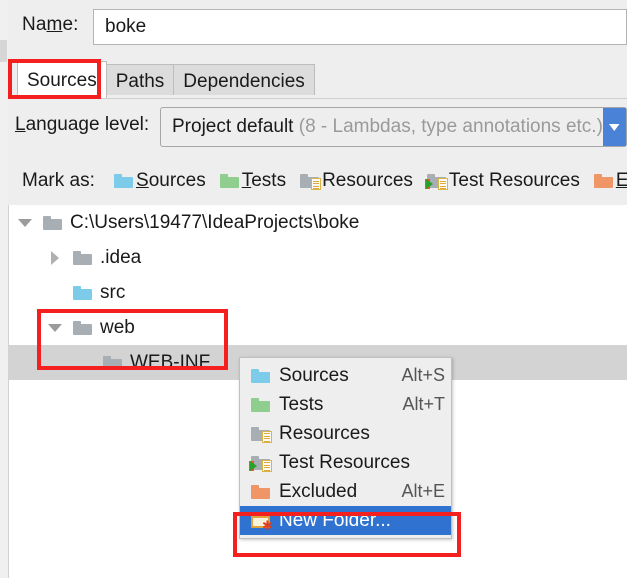 This screenshot has height=578, width=627. Describe the element at coordinates (345, 404) in the screenshot. I see `menu-item-tests: Tests Alt+T` at that location.